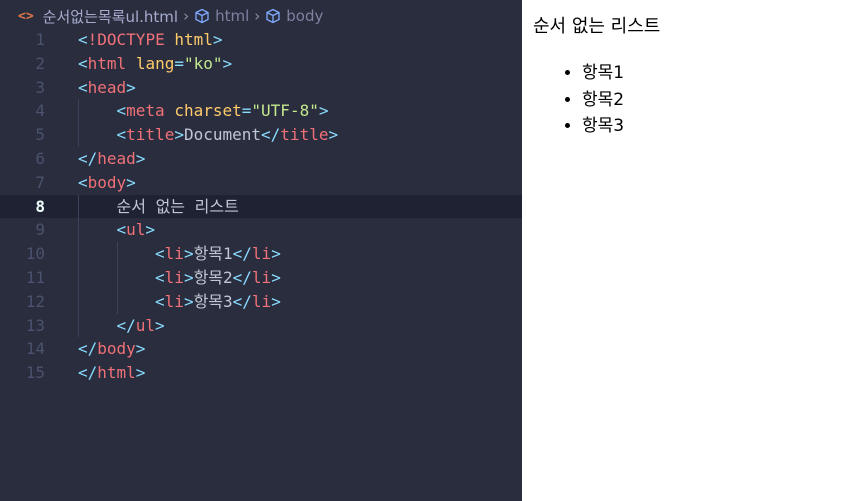  What do you see at coordinates (261, 325) in the screenshot?
I see `code-line: 13 </ul>` at bounding box center [261, 325].